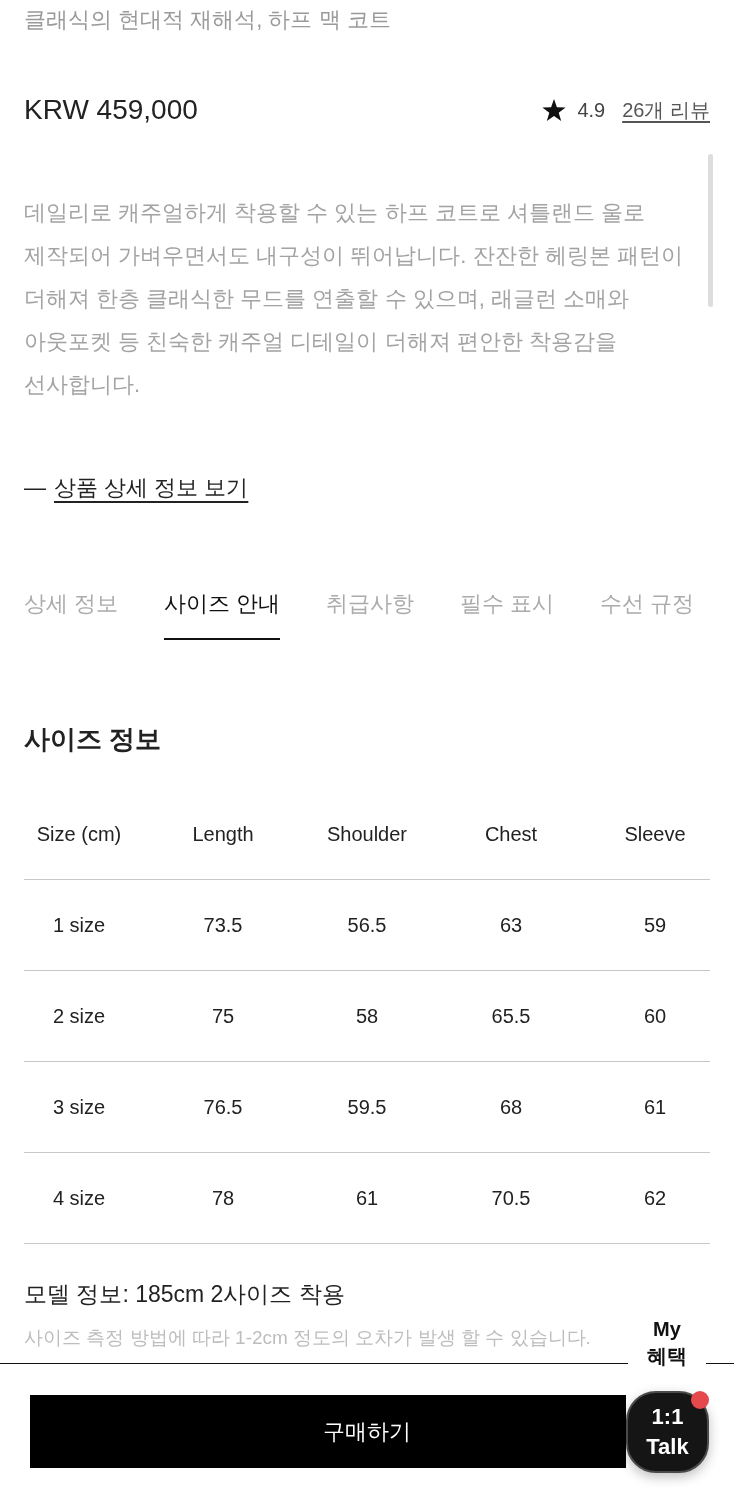 Image resolution: width=734 pixels, height=1500 pixels. What do you see at coordinates (79, 1198) in the screenshot?
I see `table-cell-text: 4 size` at bounding box center [79, 1198].